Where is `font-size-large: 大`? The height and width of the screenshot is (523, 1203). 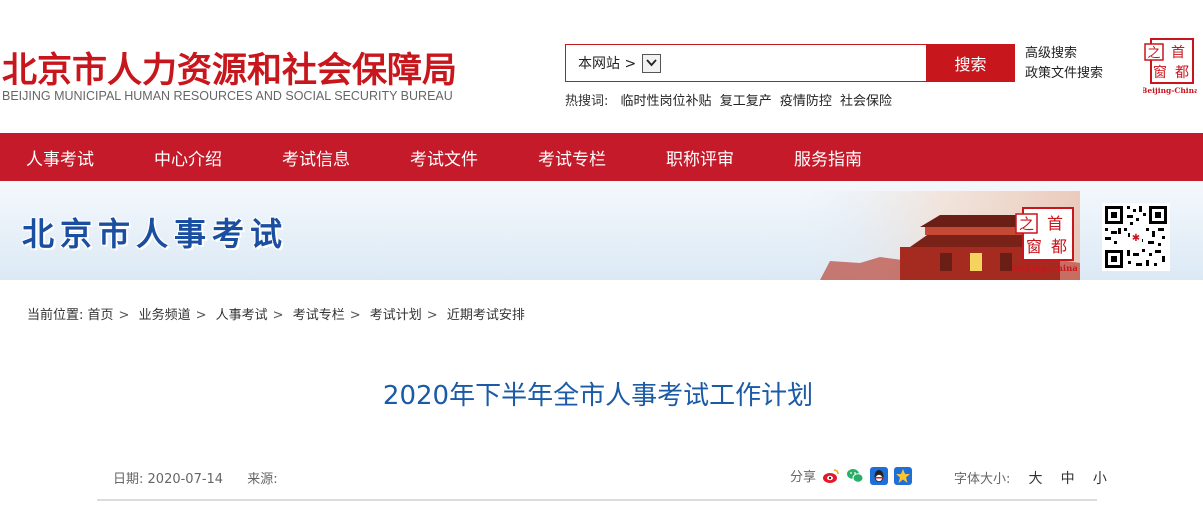 font-size-large: 大 is located at coordinates (1036, 479).